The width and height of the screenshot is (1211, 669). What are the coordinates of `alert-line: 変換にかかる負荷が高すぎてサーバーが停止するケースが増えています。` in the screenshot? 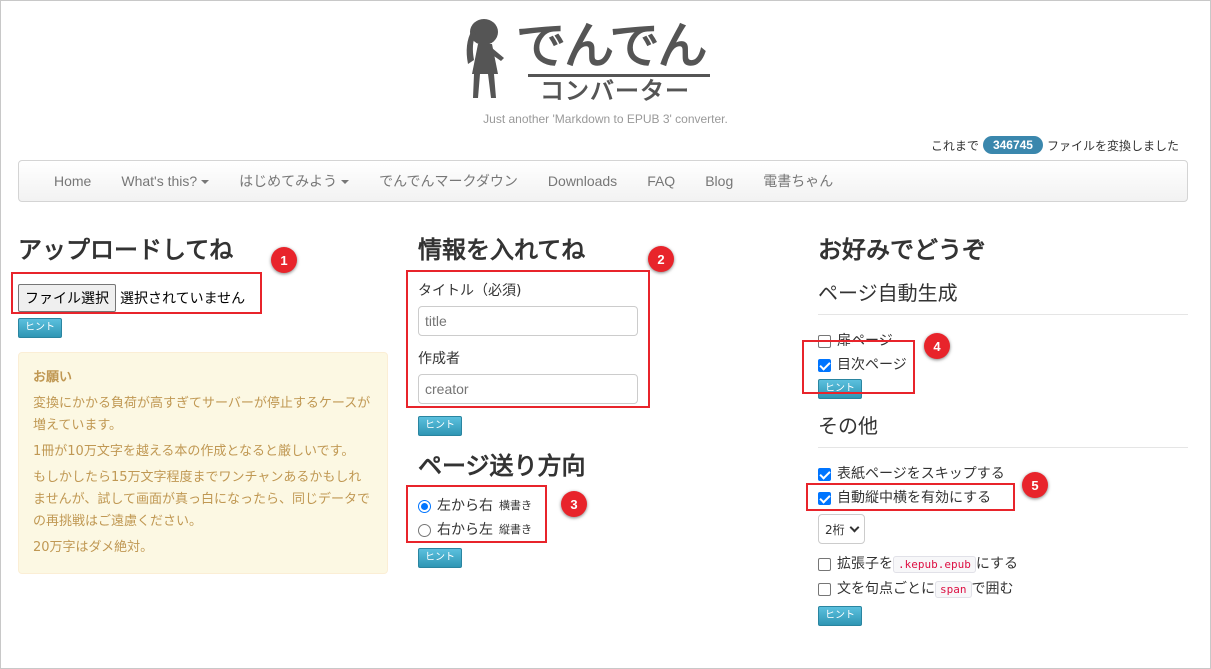 It's located at (202, 414).